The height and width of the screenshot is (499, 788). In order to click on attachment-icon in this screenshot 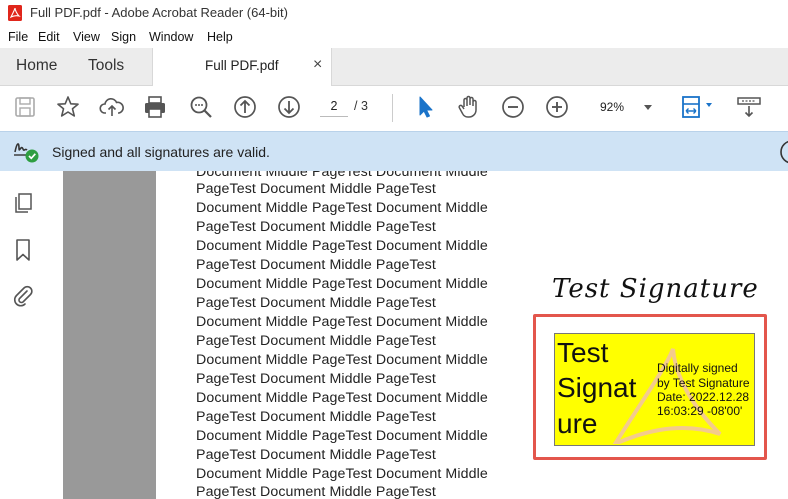, I will do `click(23, 296)`.